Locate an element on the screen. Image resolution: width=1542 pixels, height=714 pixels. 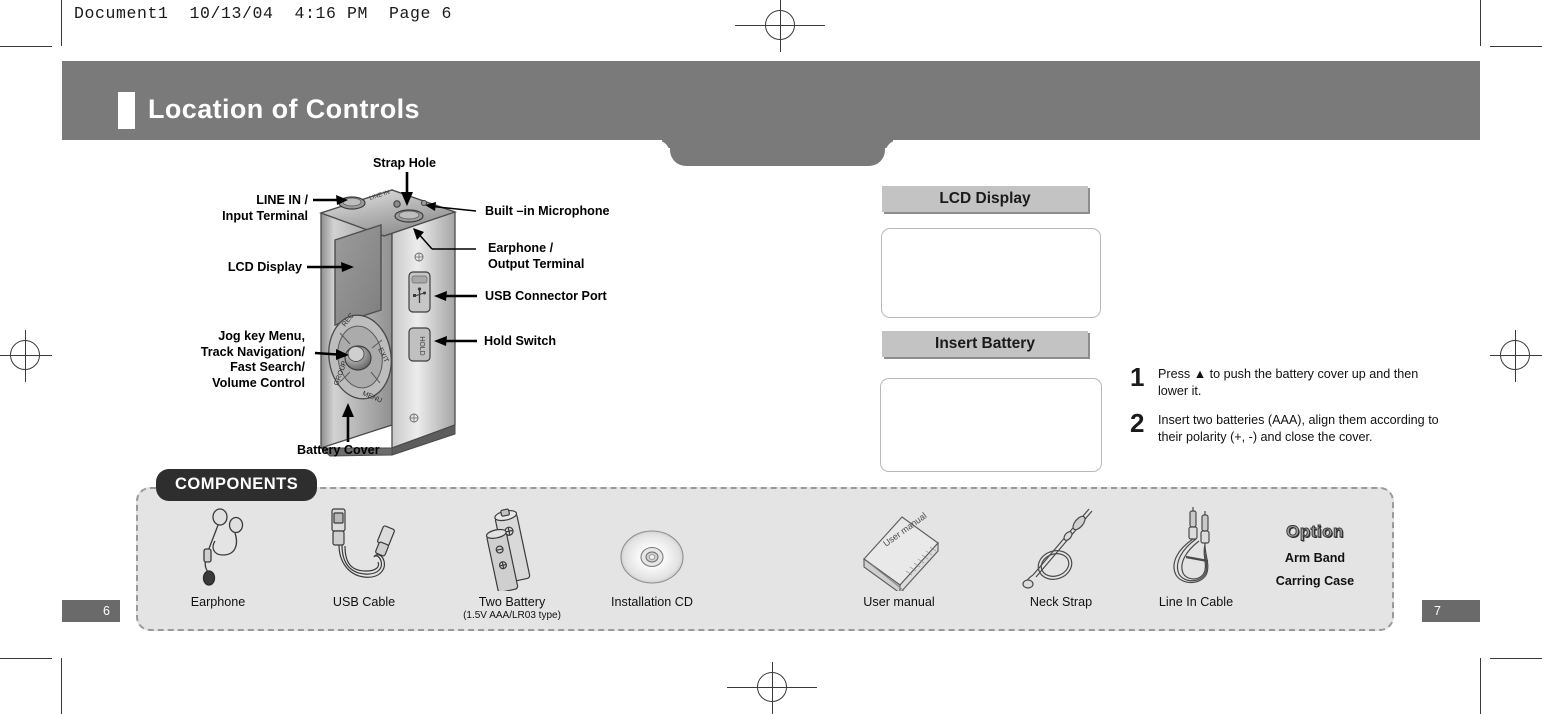
lcd-display-section-header: LCD Display is located at coordinates (985, 199).